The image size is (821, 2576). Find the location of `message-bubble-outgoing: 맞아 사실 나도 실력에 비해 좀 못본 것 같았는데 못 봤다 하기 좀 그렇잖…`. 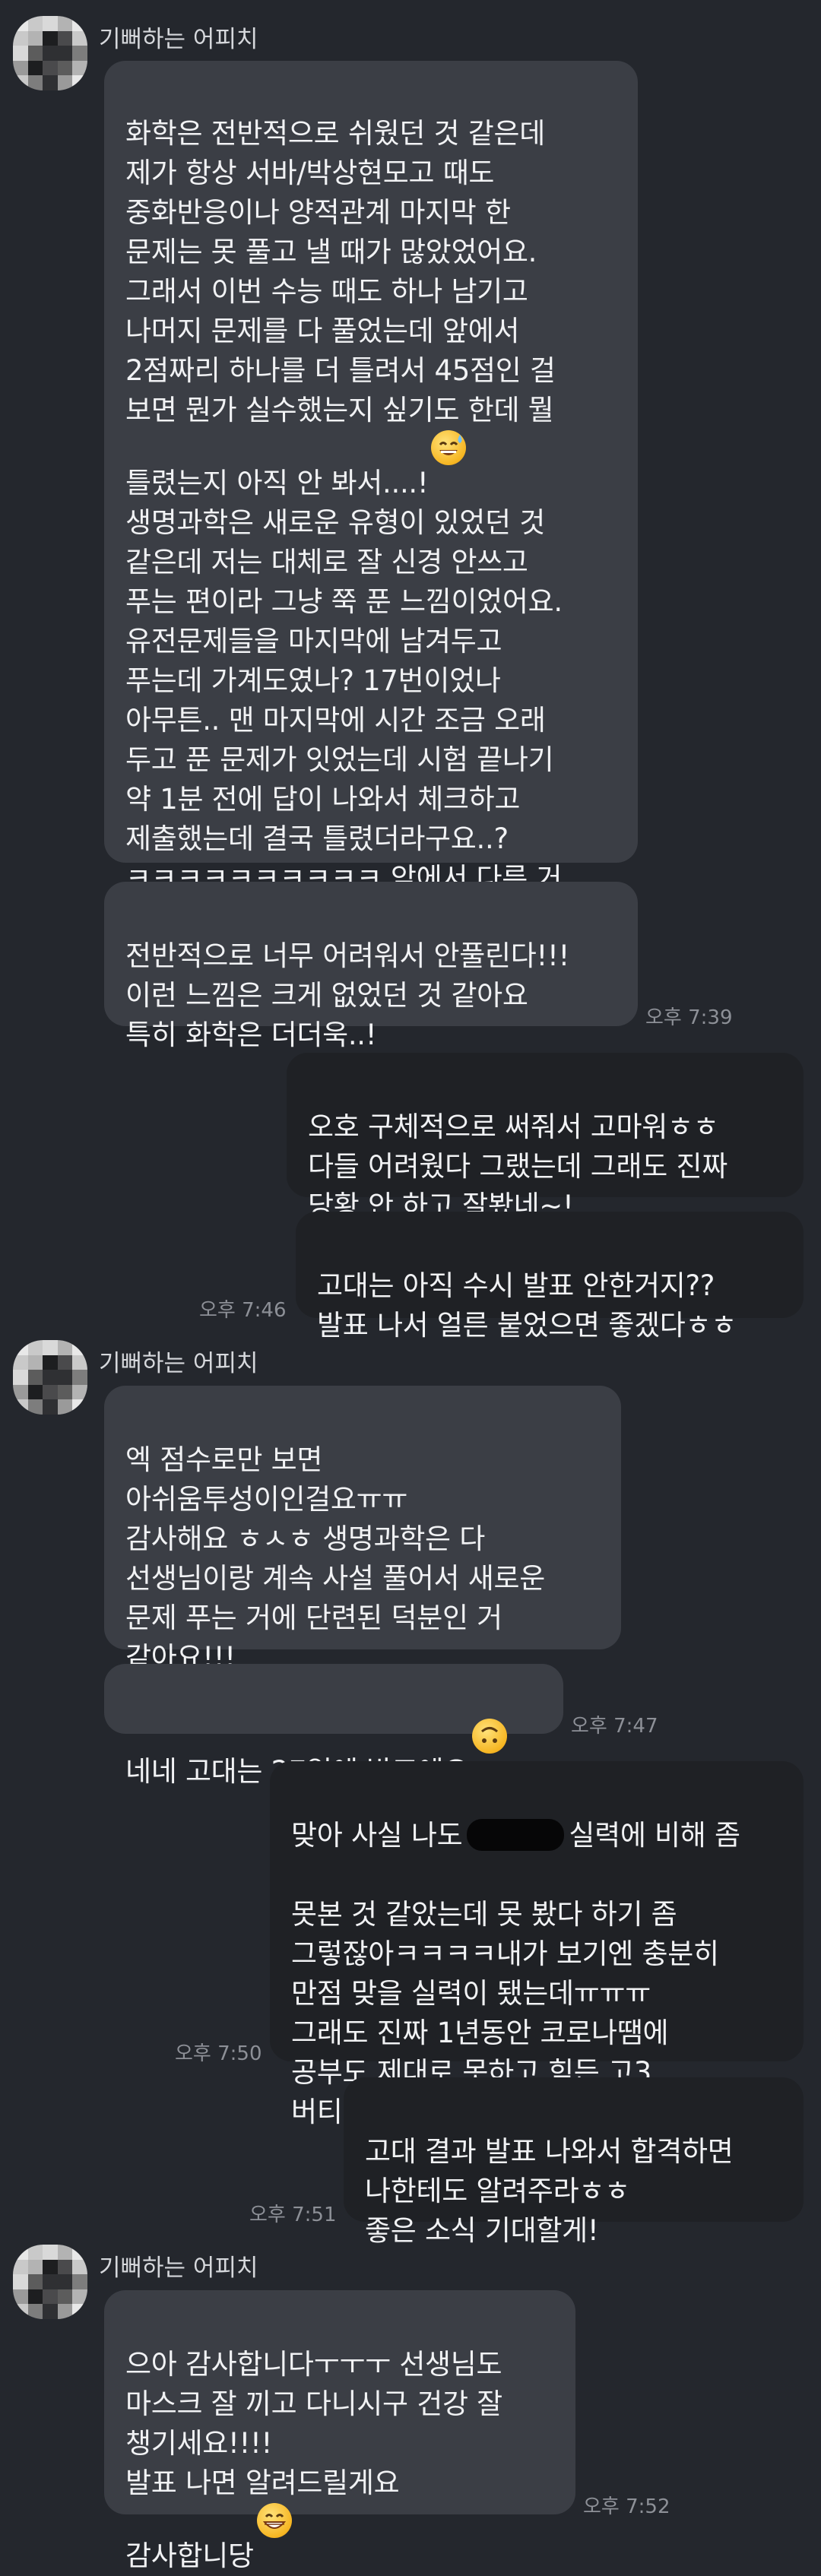

message-bubble-outgoing: 맞아 사실 나도 실력에 비해 좀 못본 것 같았는데 못 봤다 하기 좀 그렇잖… is located at coordinates (537, 1944).